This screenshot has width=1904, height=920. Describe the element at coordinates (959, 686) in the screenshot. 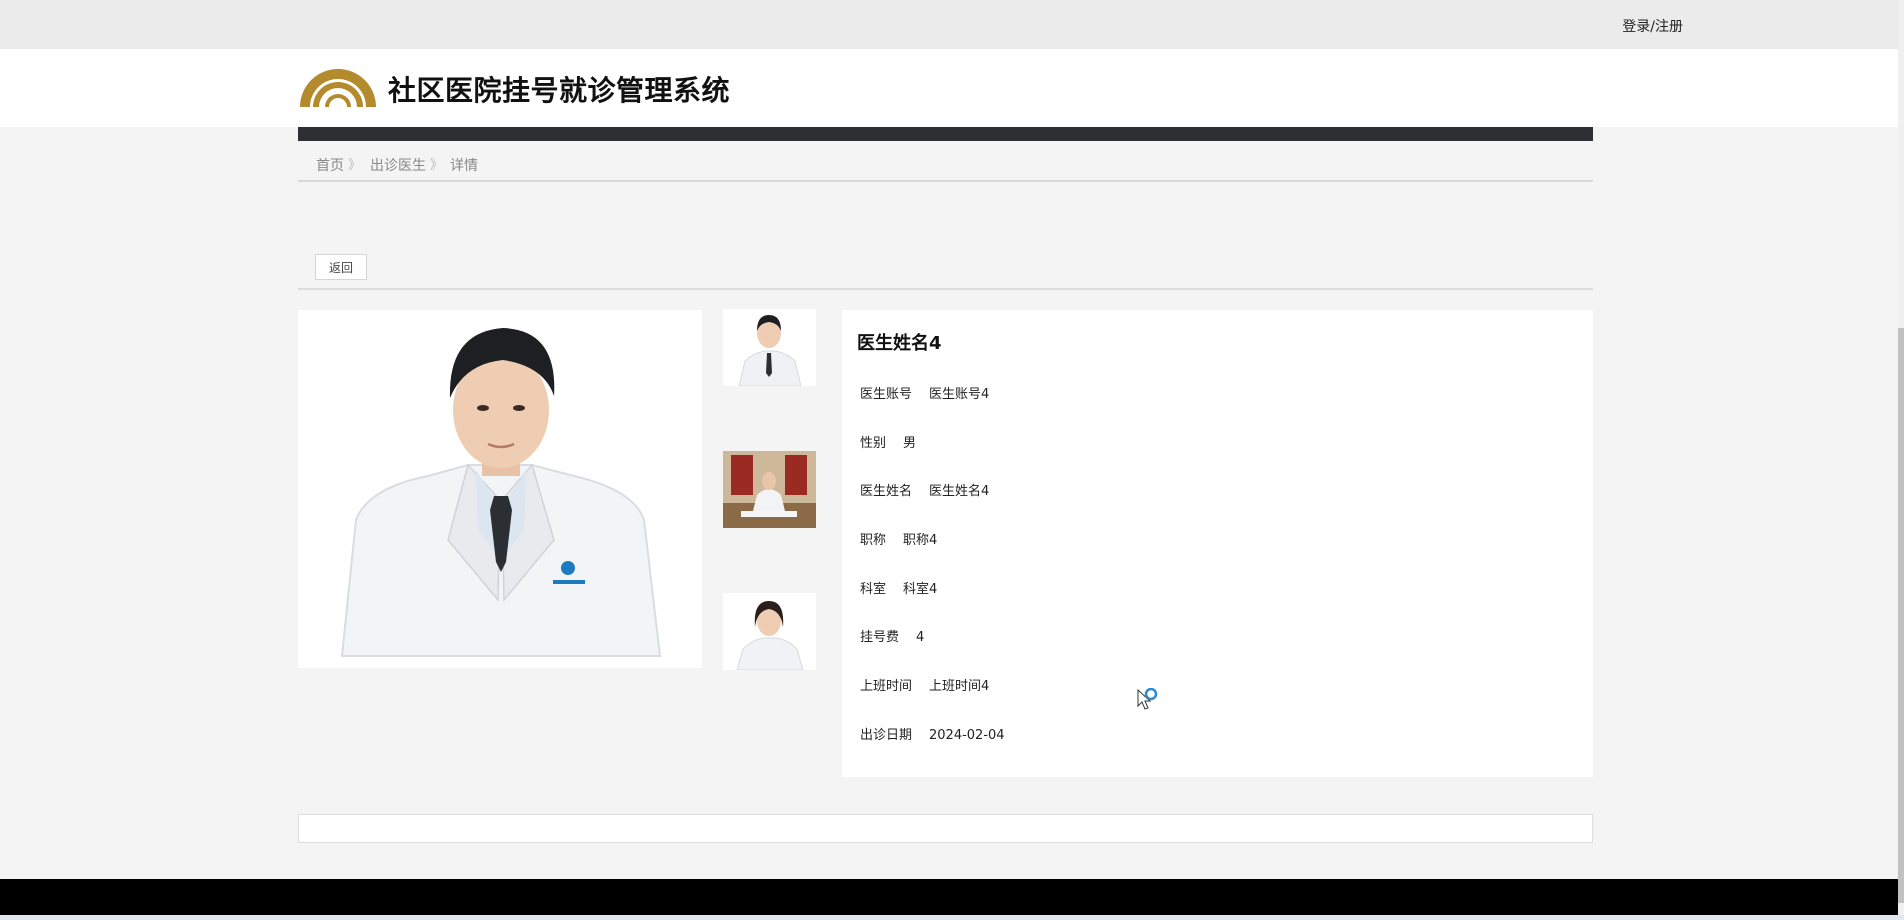

I see `field-value: 上班时间4` at that location.